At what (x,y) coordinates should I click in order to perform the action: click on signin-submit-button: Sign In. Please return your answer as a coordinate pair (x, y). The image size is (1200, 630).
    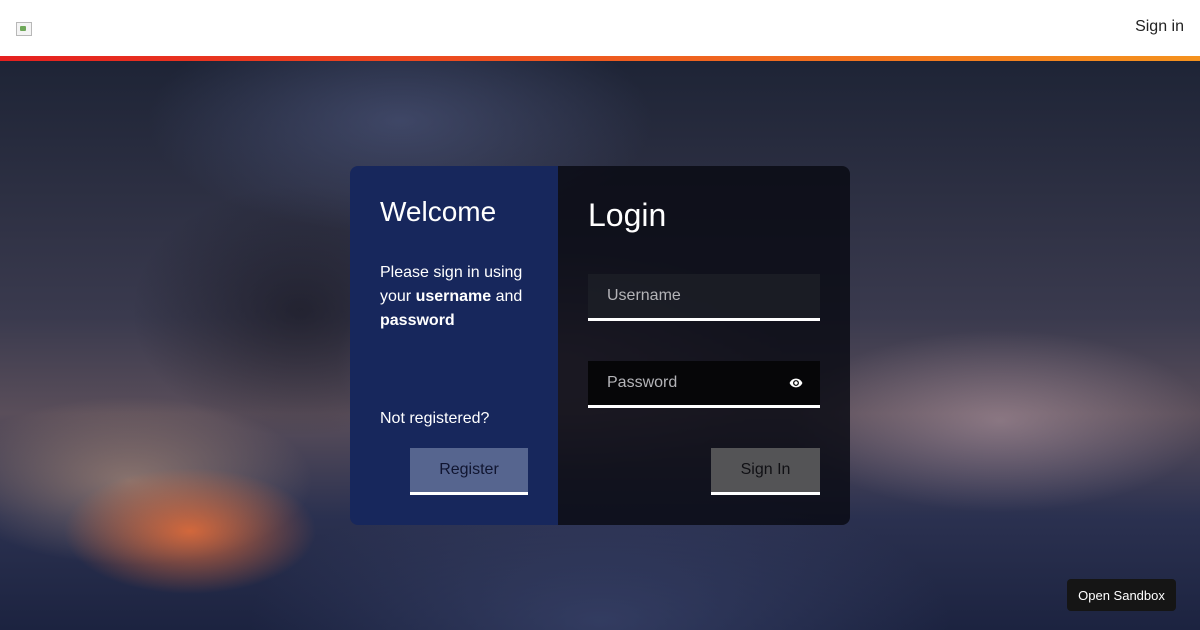
    Looking at the image, I should click on (765, 471).